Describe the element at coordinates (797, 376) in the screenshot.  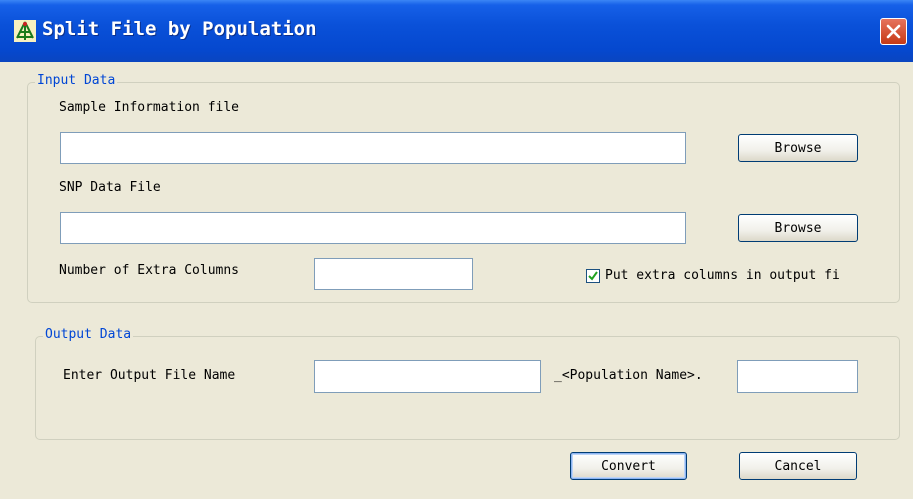
I see `file-extension-input` at that location.